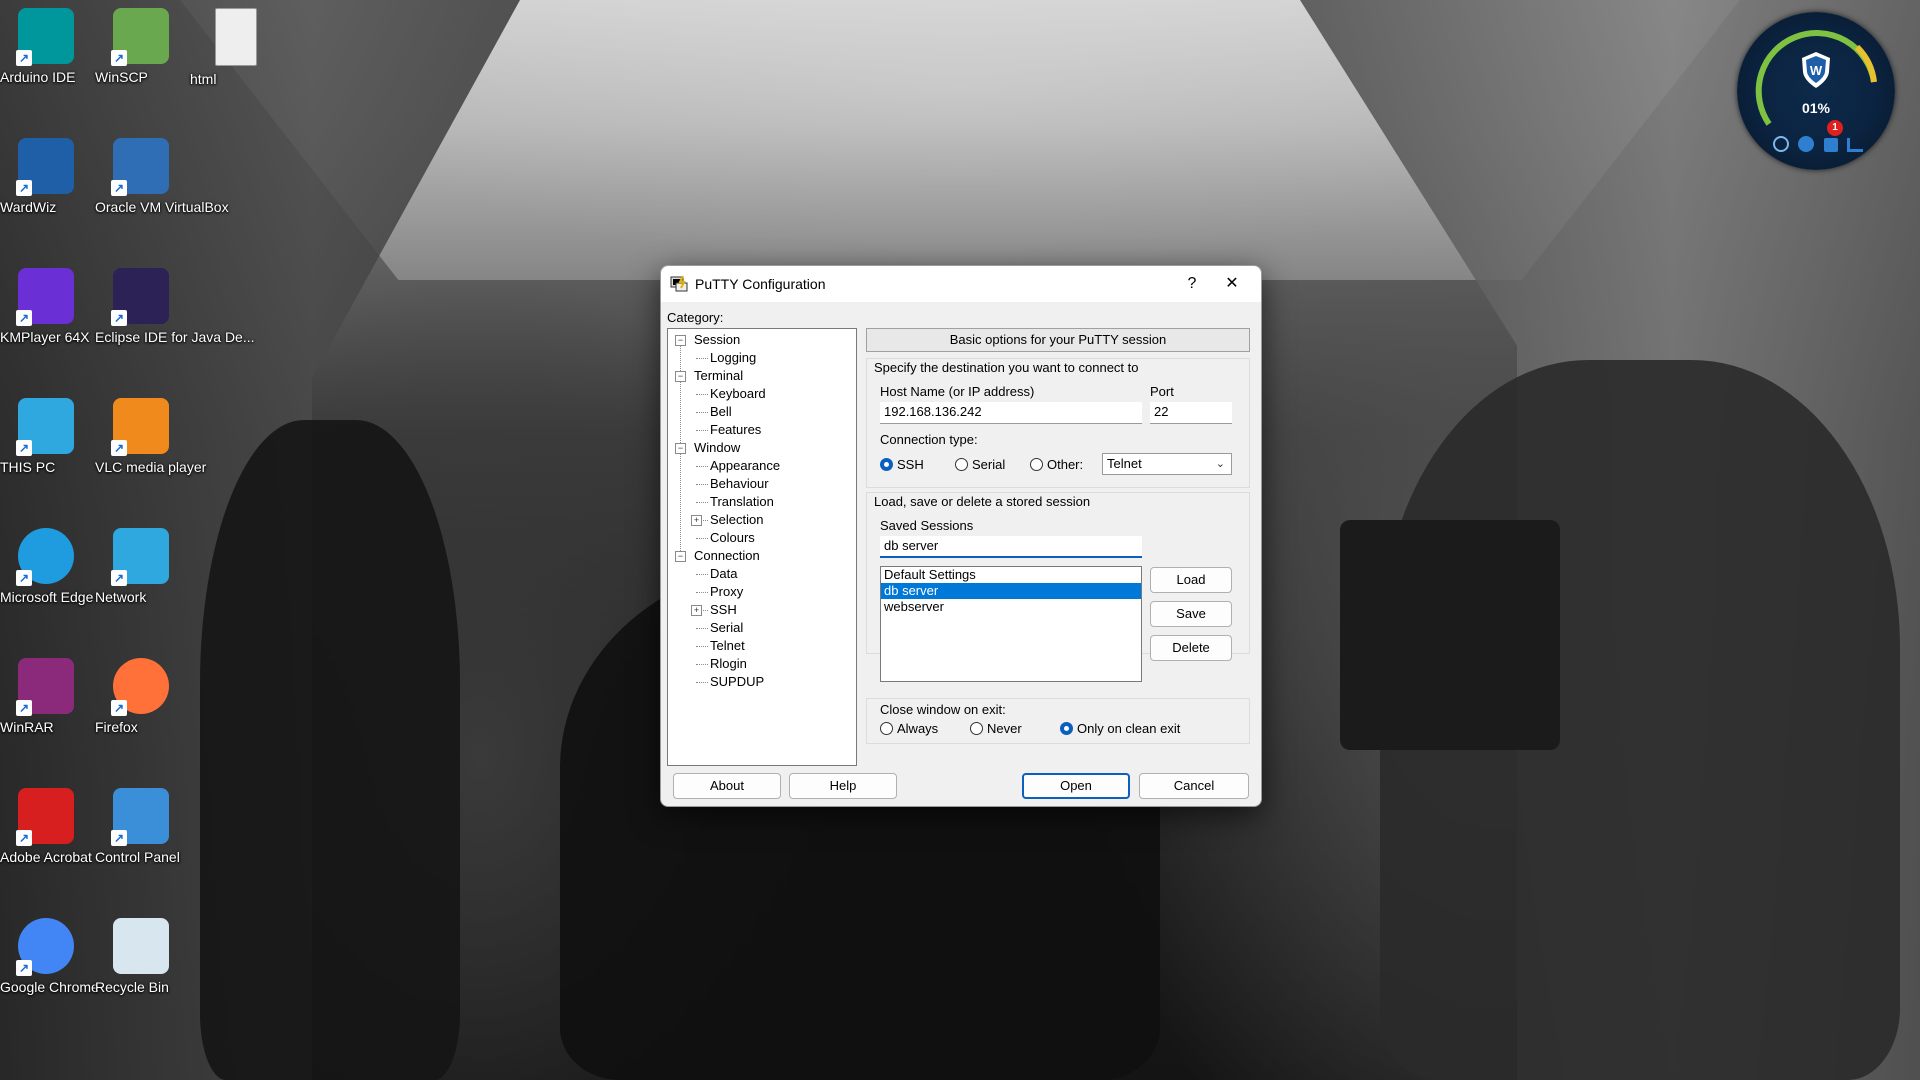 The image size is (1920, 1080). Describe the element at coordinates (732, 538) in the screenshot. I see `tree-item-colours: Colours` at that location.